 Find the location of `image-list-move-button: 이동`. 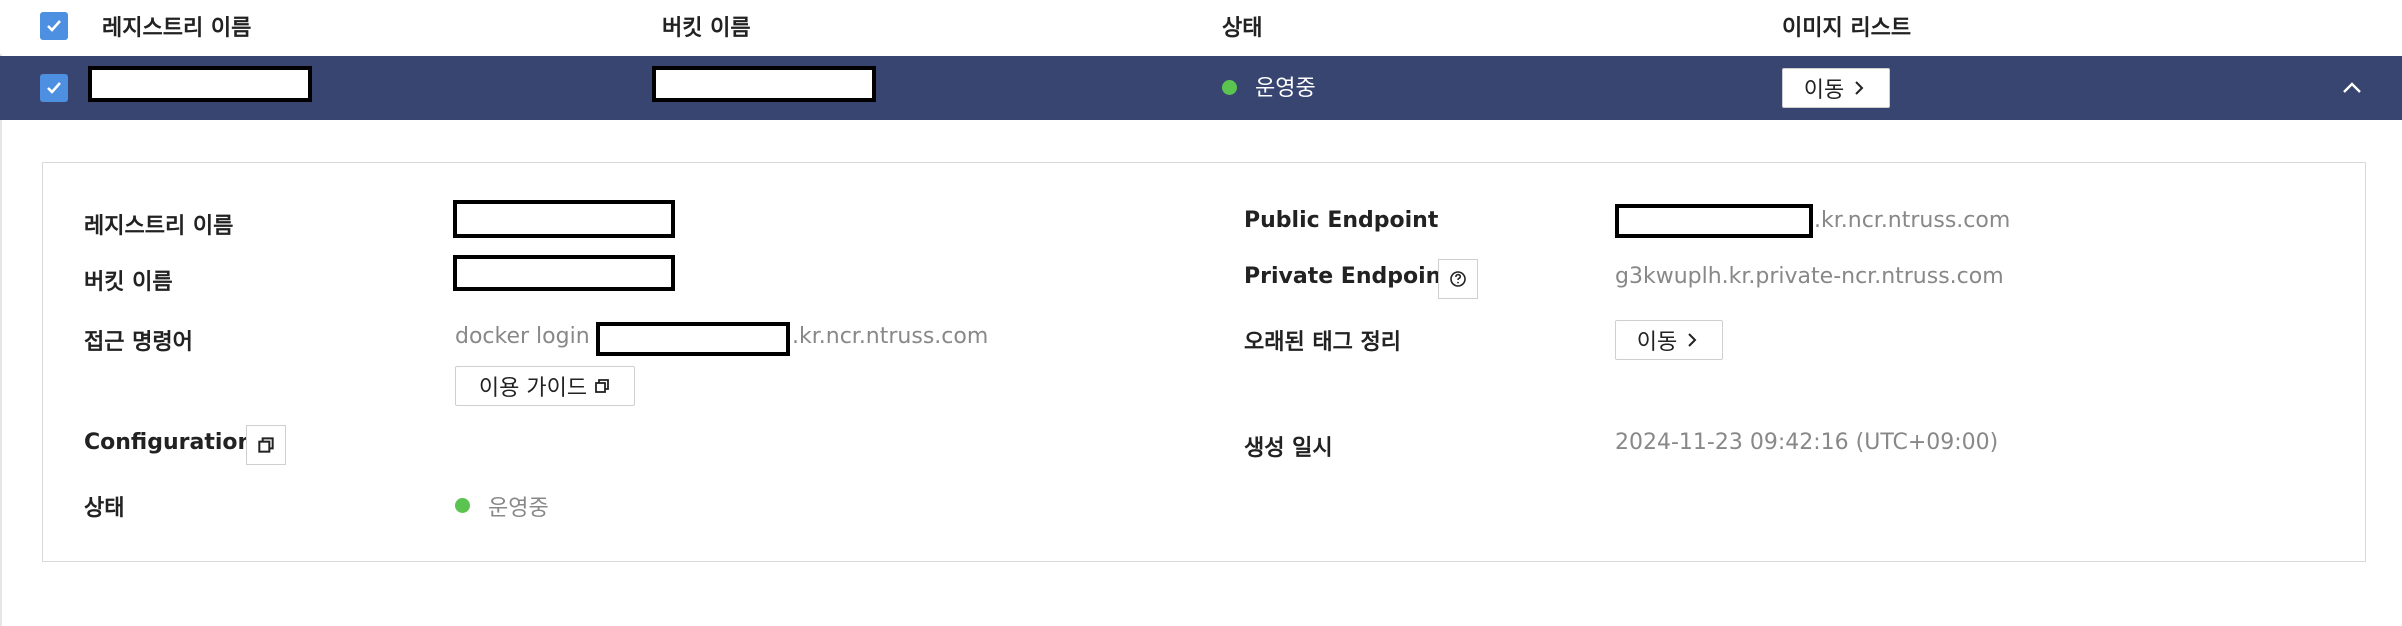

image-list-move-button: 이동 is located at coordinates (1836, 88).